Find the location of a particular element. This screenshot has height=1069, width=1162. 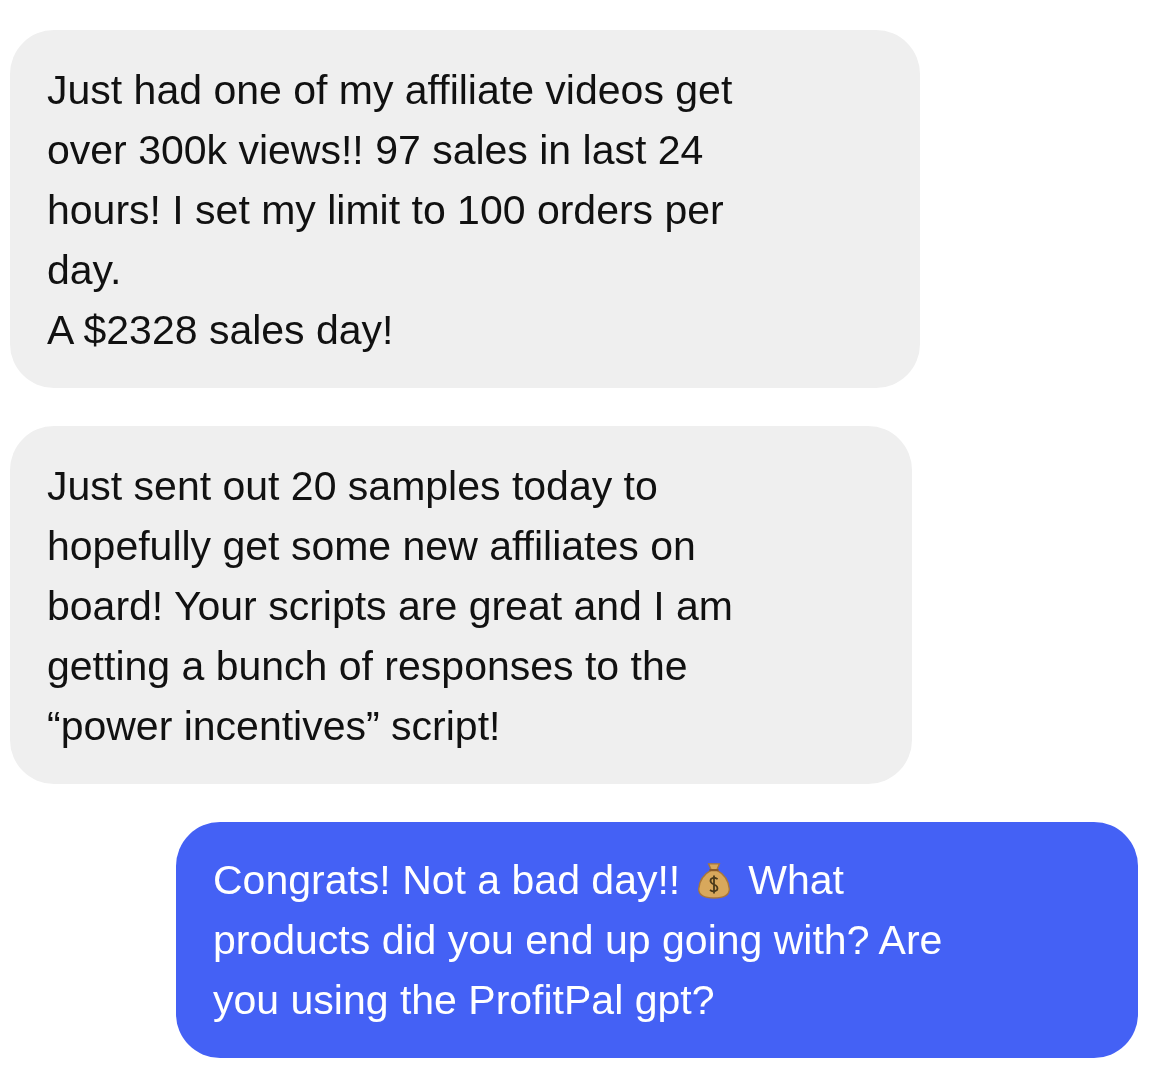

message-text: board! Your scripts are great and I am is located at coordinates (390, 606).